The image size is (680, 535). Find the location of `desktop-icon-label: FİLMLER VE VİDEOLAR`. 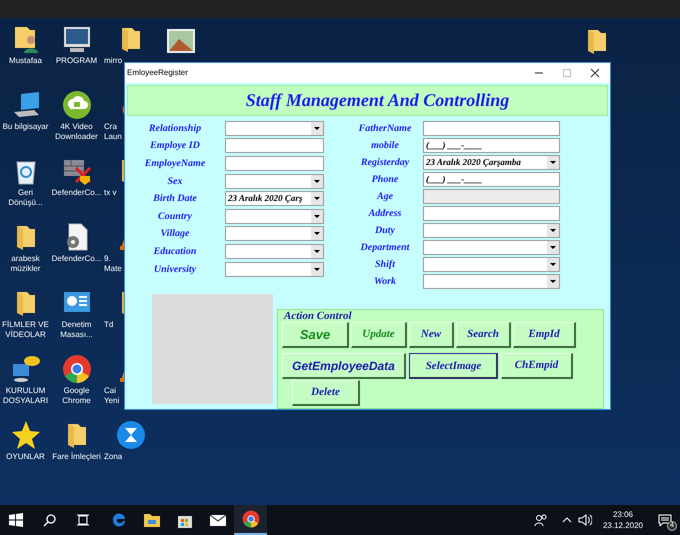

desktop-icon-label: FİLMLER VE VİDEOLAR is located at coordinates (25, 330).